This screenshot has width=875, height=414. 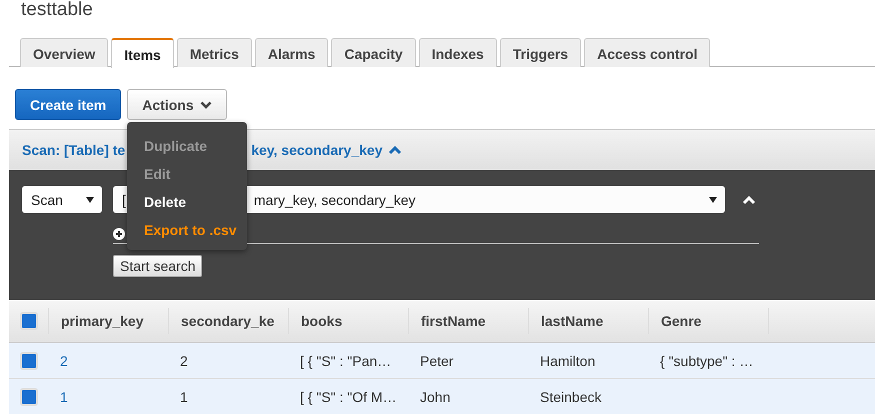 I want to click on column-header: secondary_ke, so click(x=228, y=321).